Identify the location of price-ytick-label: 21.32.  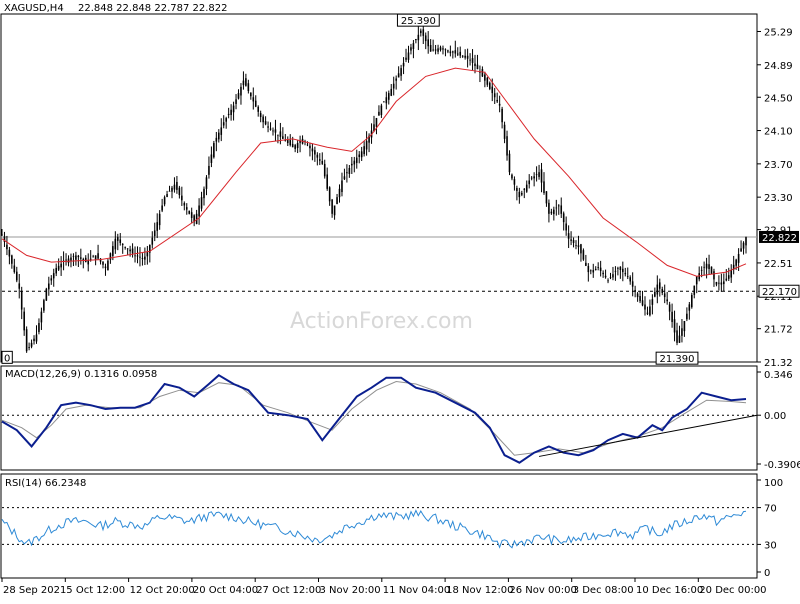
(778, 363).